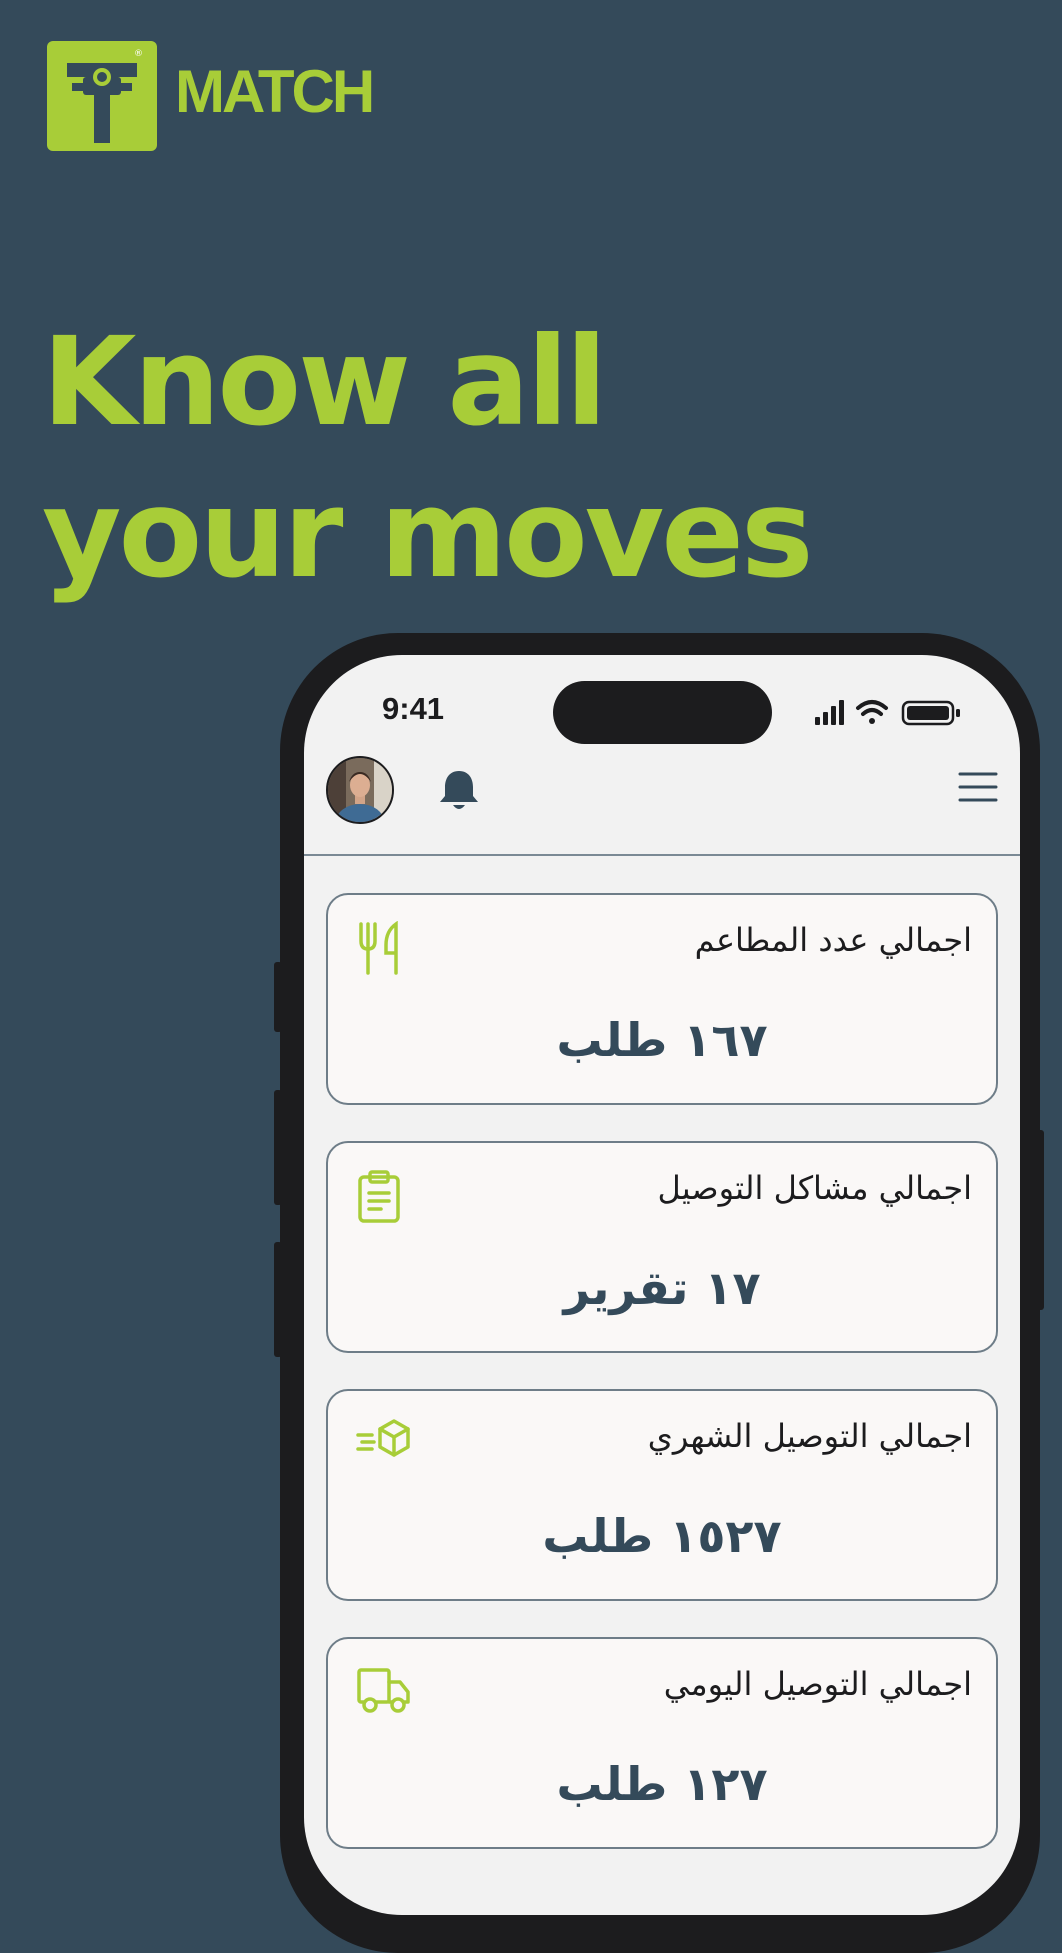  I want to click on avatar-photo-icon, so click(360, 790).